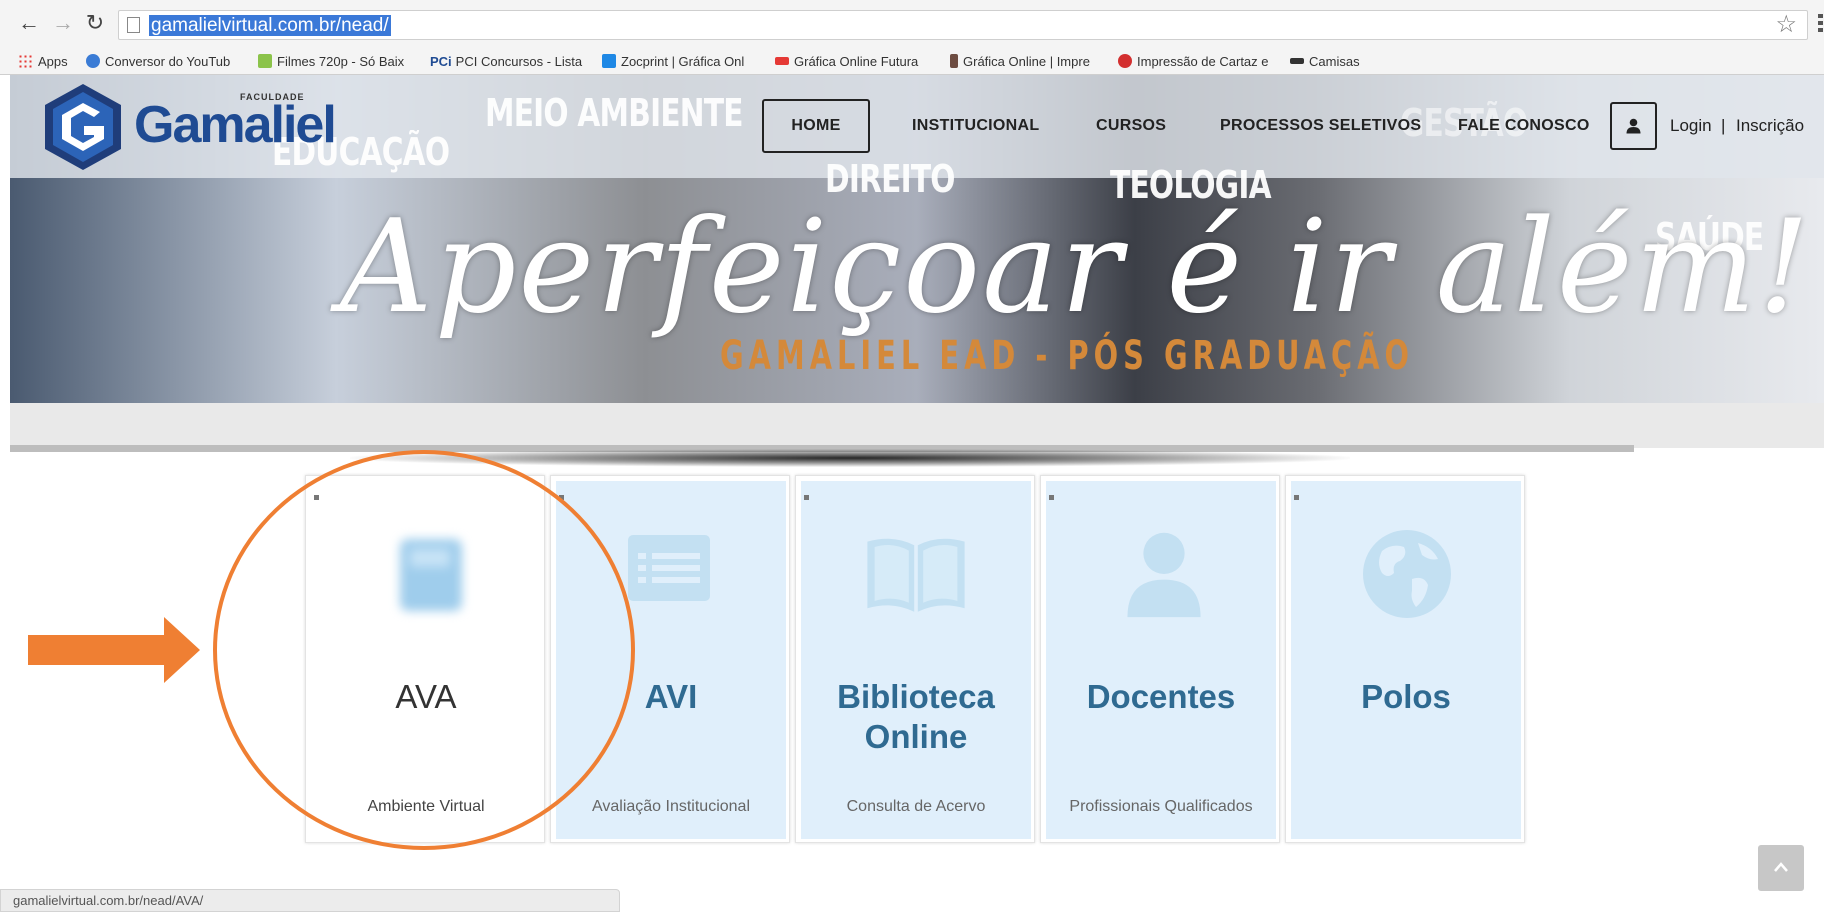 Image resolution: width=1824 pixels, height=912 pixels. I want to click on card-polos-inner: Polos, so click(1406, 660).